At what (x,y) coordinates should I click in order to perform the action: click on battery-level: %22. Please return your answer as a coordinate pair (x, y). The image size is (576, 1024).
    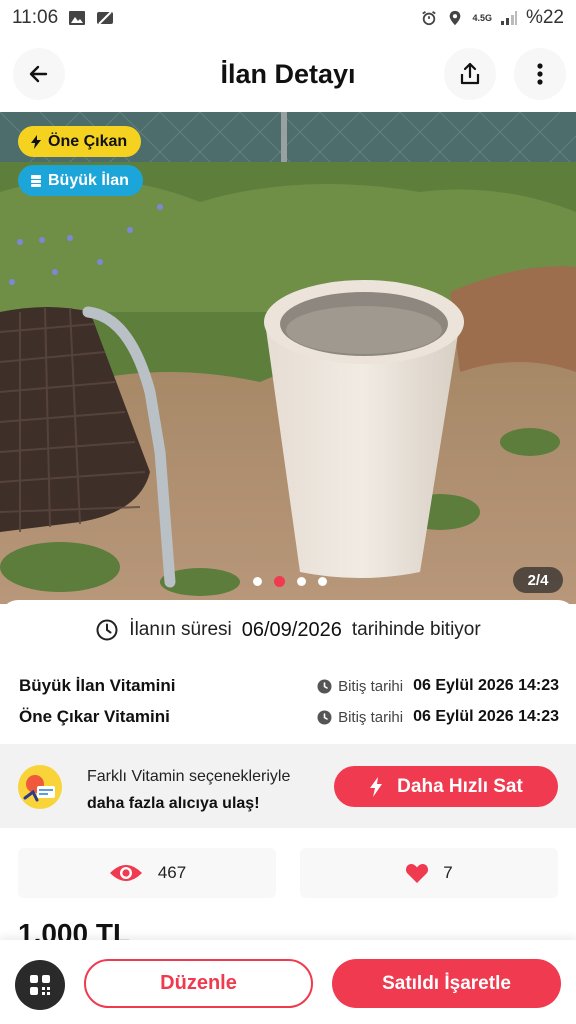
    Looking at the image, I should click on (544, 17).